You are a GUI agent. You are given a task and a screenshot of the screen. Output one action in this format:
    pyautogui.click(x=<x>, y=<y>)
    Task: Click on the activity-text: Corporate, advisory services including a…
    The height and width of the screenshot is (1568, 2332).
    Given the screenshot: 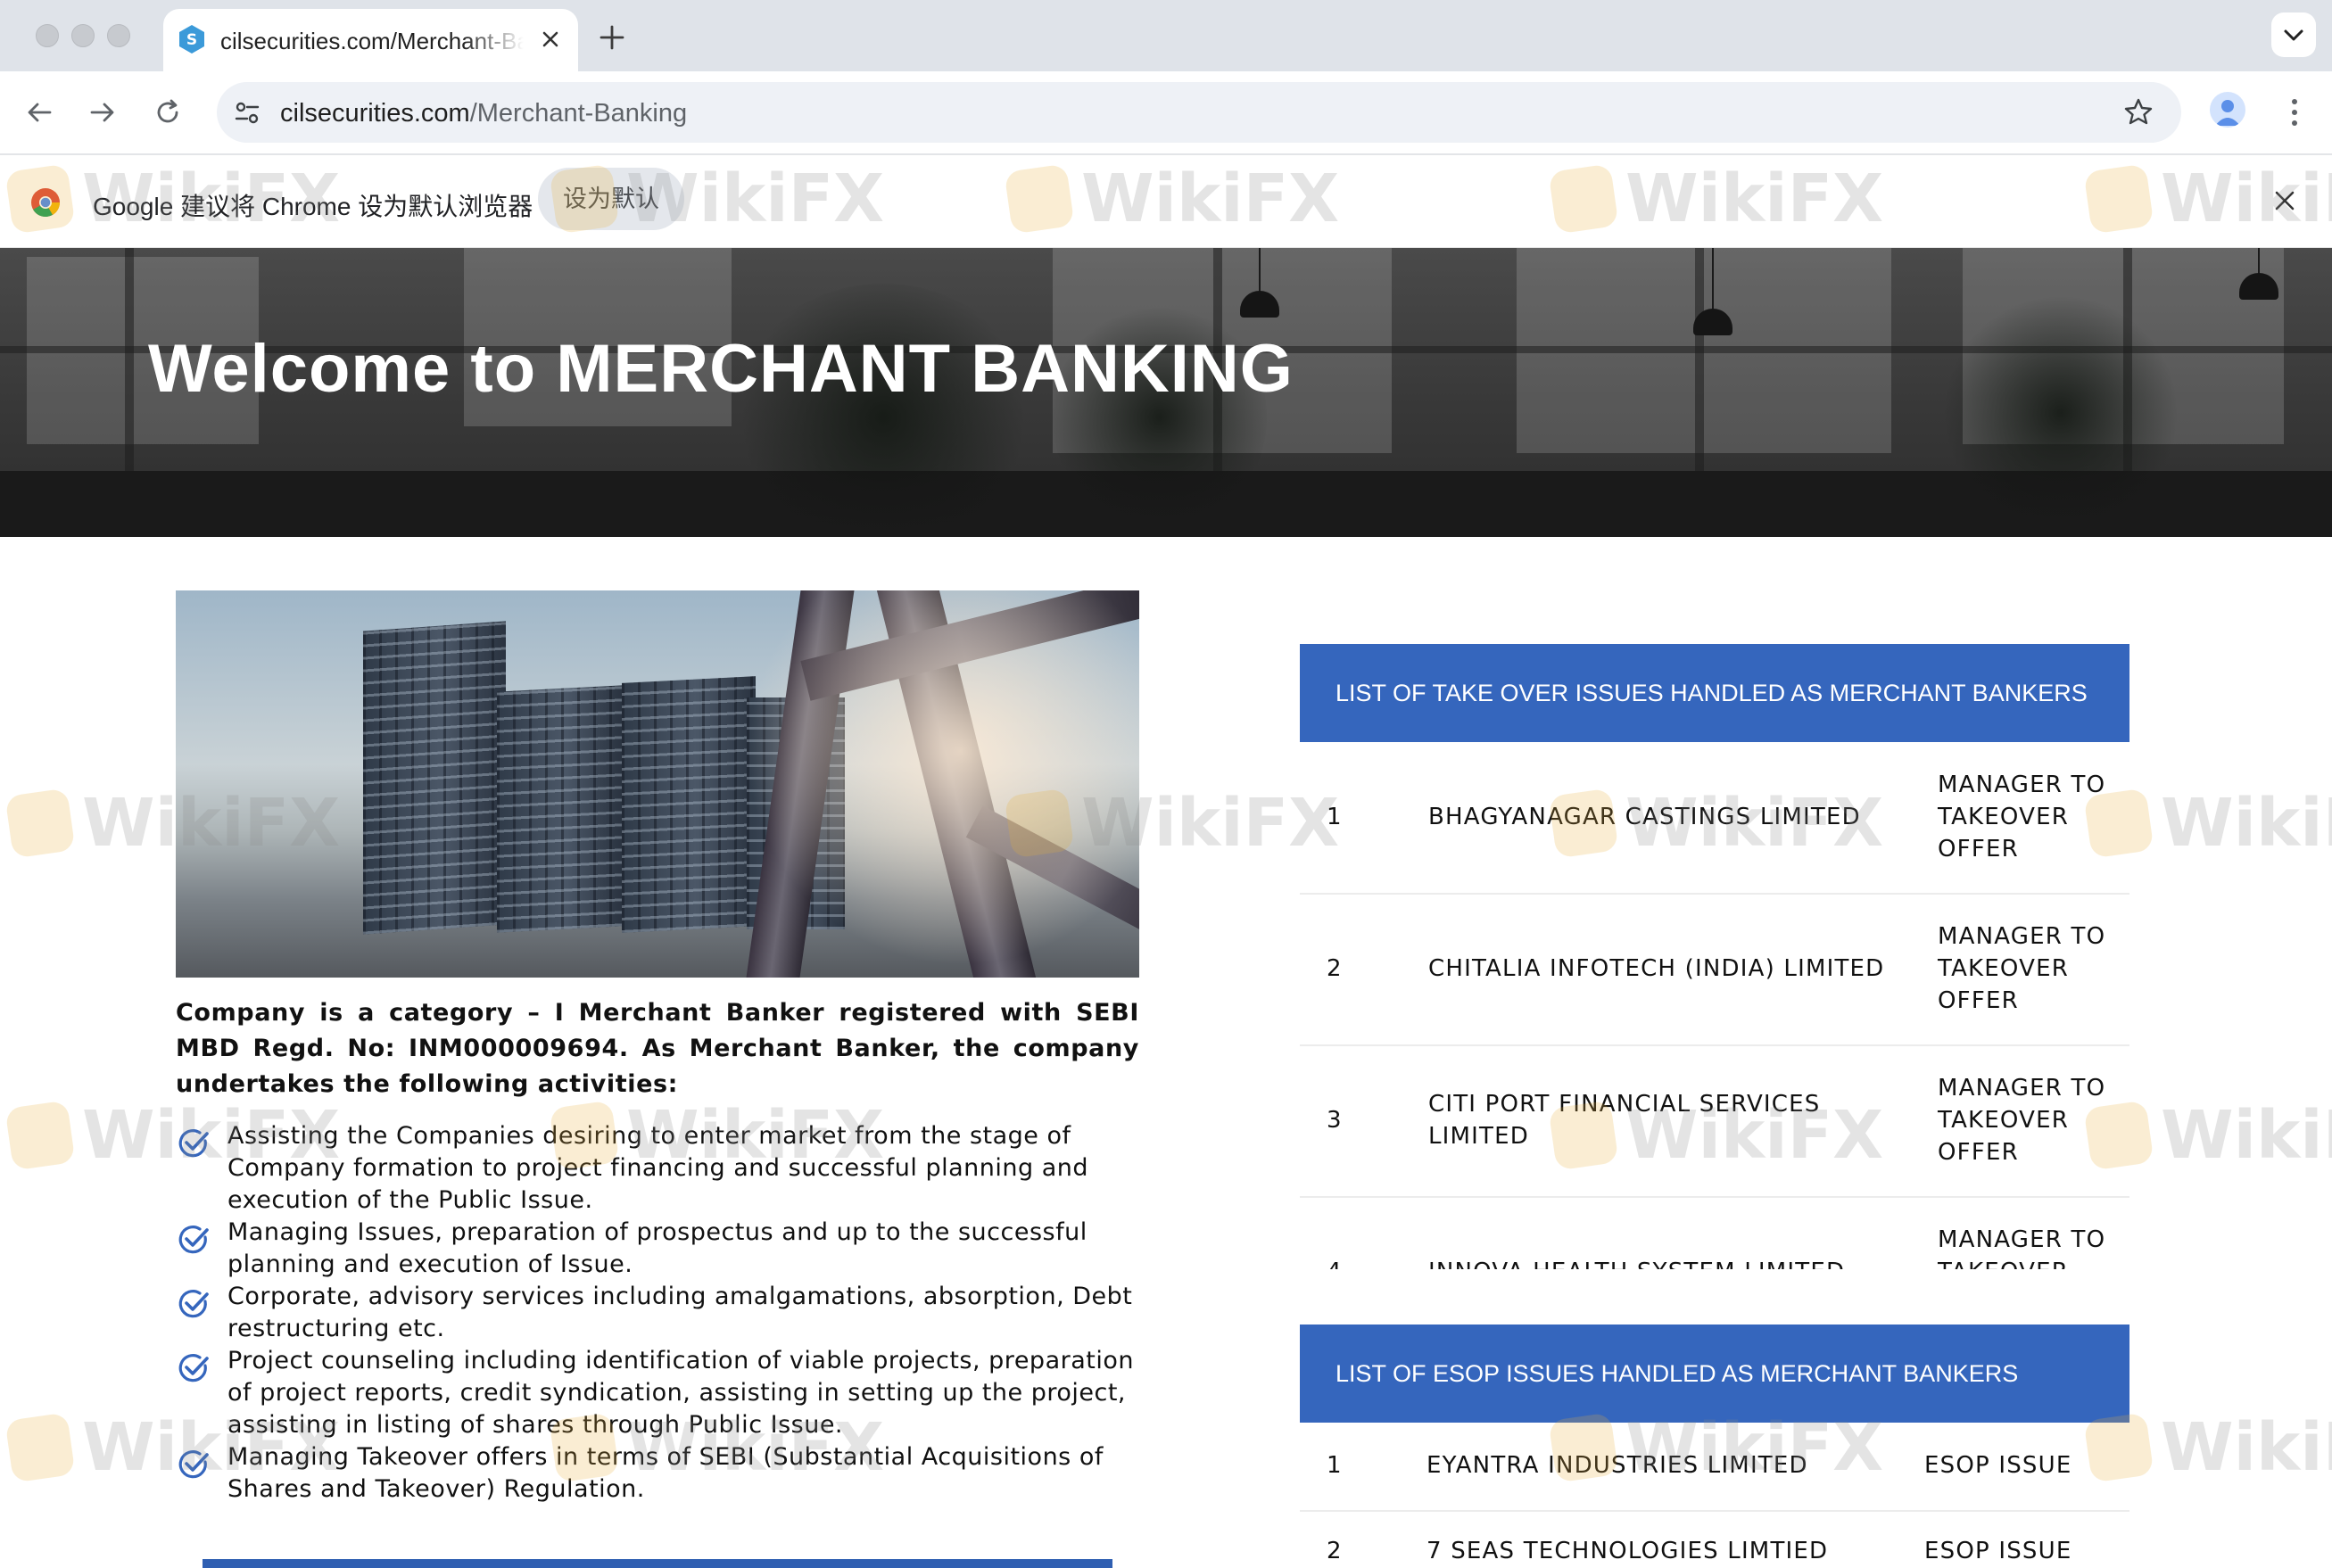 What is the action you would take?
    pyautogui.click(x=680, y=1312)
    